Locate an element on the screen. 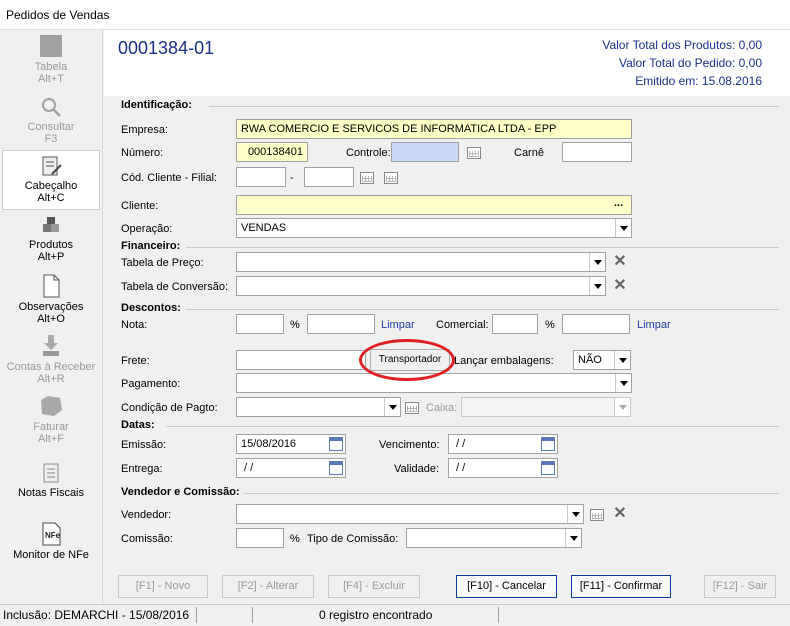 The image size is (790, 626). sidebar-item-consultar: Consultar F3 is located at coordinates (51, 123).